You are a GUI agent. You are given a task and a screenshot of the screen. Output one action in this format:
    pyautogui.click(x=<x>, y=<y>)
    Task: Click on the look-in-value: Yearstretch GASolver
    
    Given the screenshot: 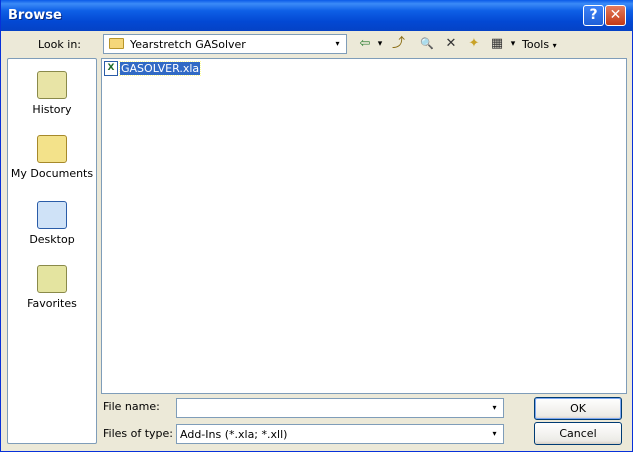 What is the action you would take?
    pyautogui.click(x=188, y=44)
    